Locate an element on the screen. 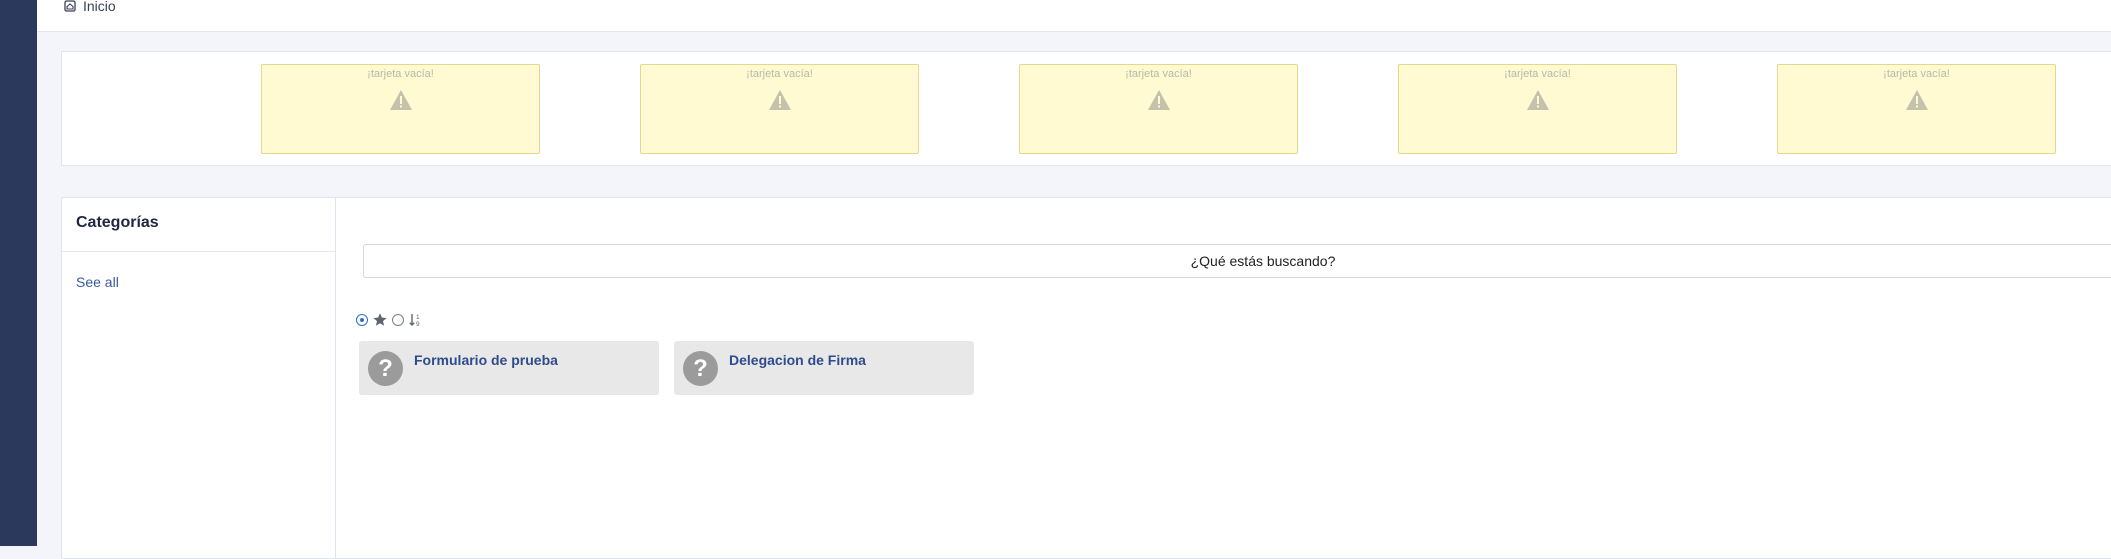 Image resolution: width=2111 pixels, height=559 pixels. form-card: ? Delegacion de Firma is located at coordinates (824, 368).